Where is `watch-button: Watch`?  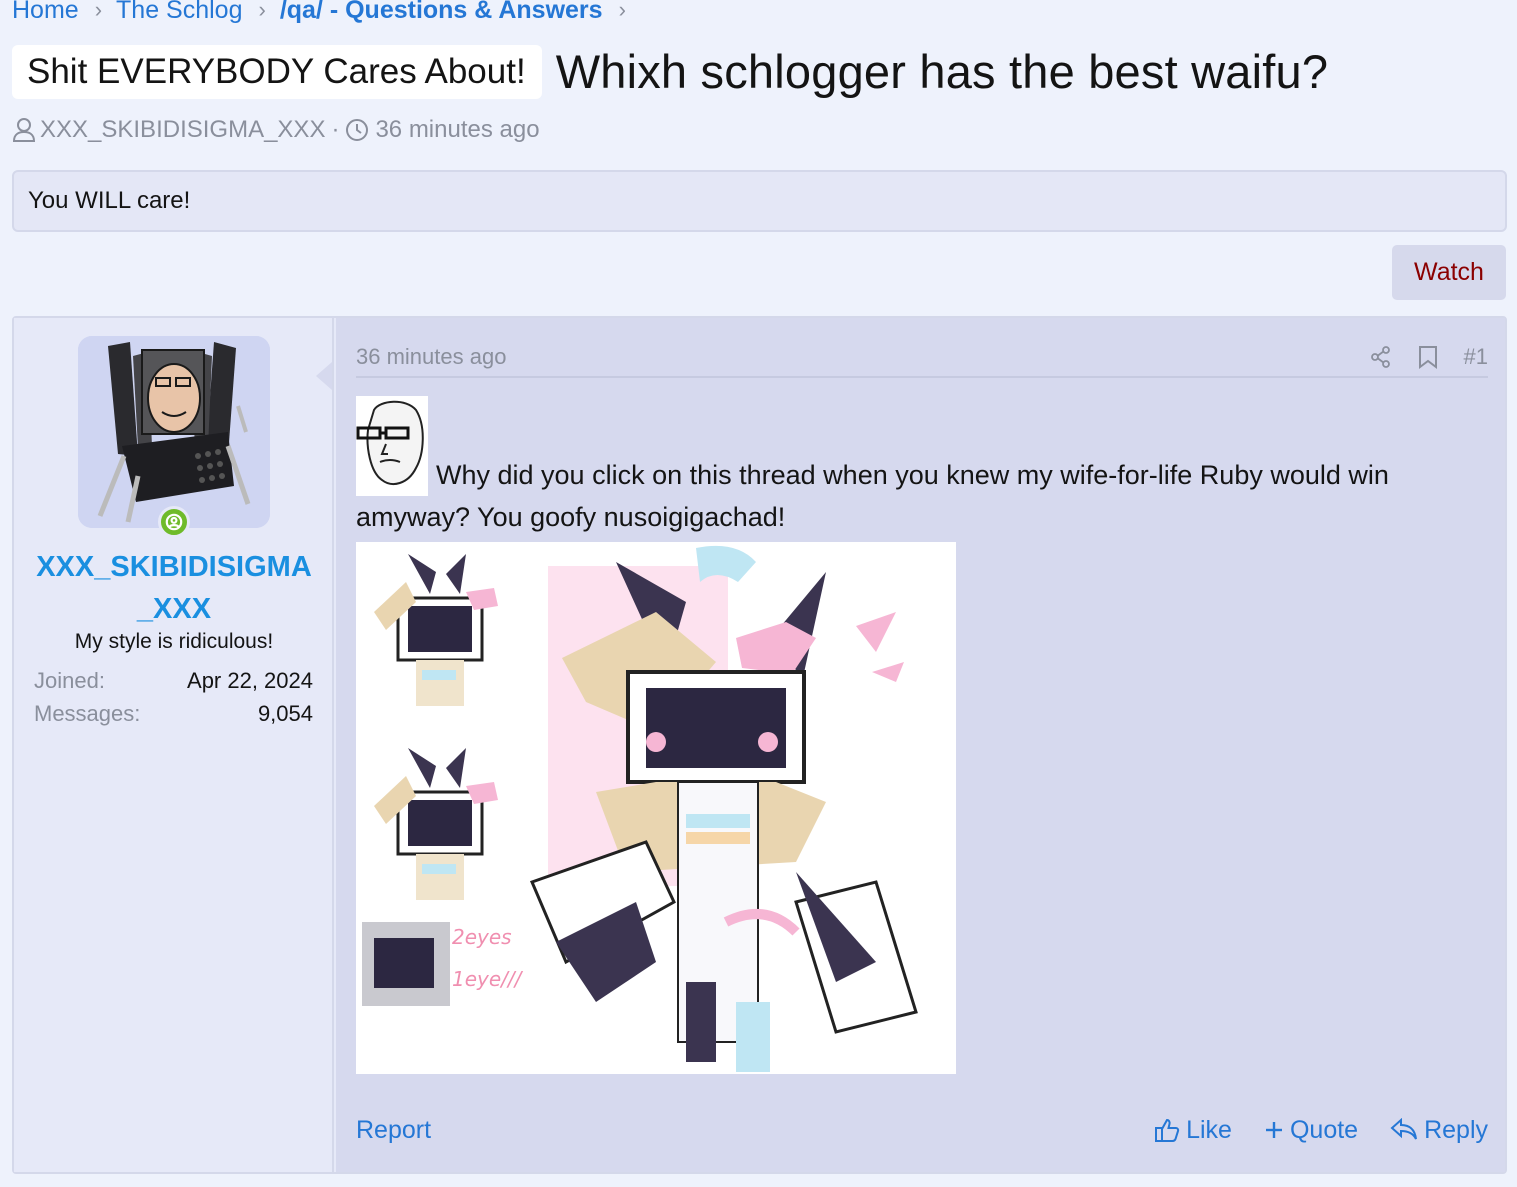
watch-button: Watch is located at coordinates (1449, 272).